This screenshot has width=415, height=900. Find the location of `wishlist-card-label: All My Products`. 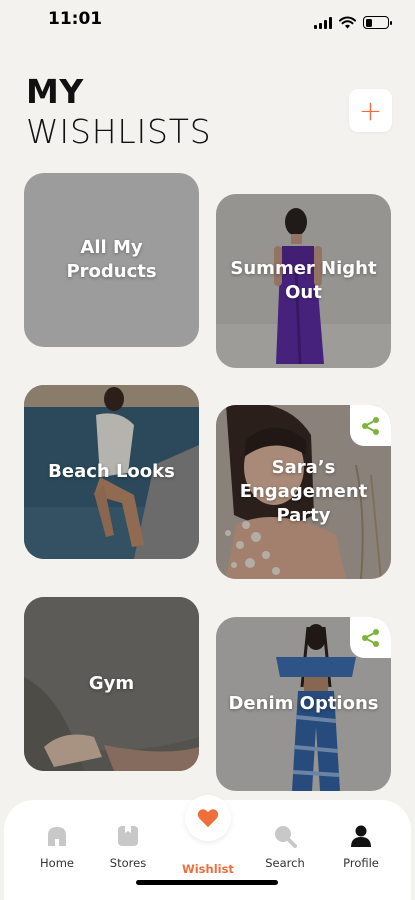

wishlist-card-label: All My Products is located at coordinates (111, 259).